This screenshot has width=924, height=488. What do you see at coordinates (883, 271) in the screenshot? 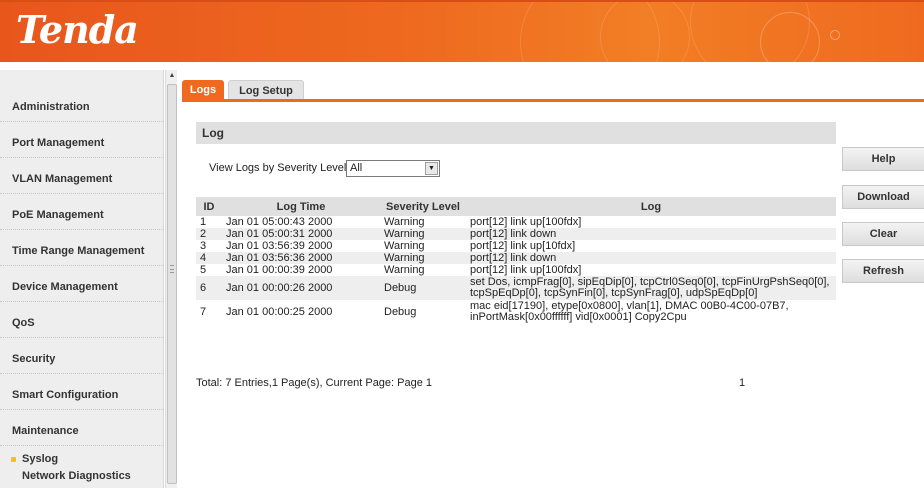
I see `refresh-button: Refresh` at bounding box center [883, 271].